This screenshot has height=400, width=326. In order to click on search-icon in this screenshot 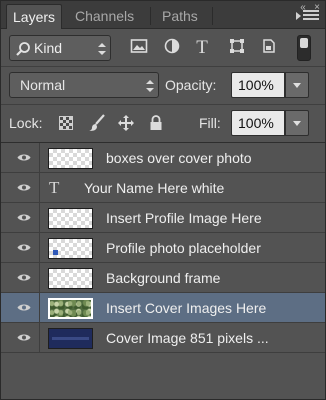, I will do `click(23, 49)`.